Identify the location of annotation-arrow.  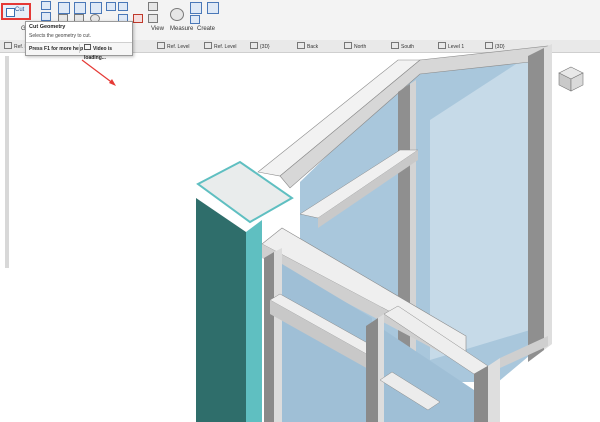
(98, 72).